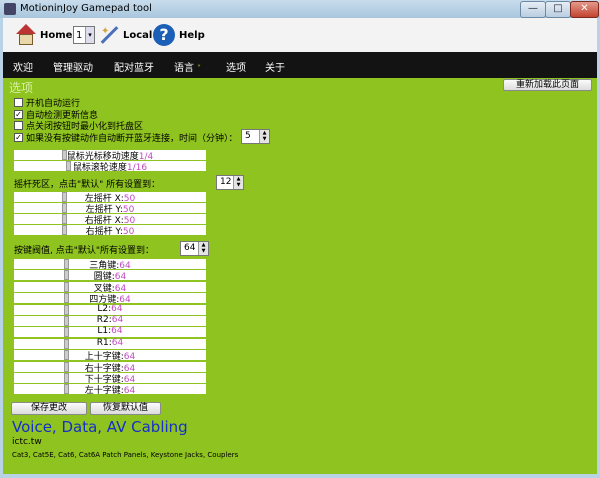 The height and width of the screenshot is (478, 600). What do you see at coordinates (300, 35) in the screenshot?
I see `toolbar: Home 1 ▾ Local ? Help` at bounding box center [300, 35].